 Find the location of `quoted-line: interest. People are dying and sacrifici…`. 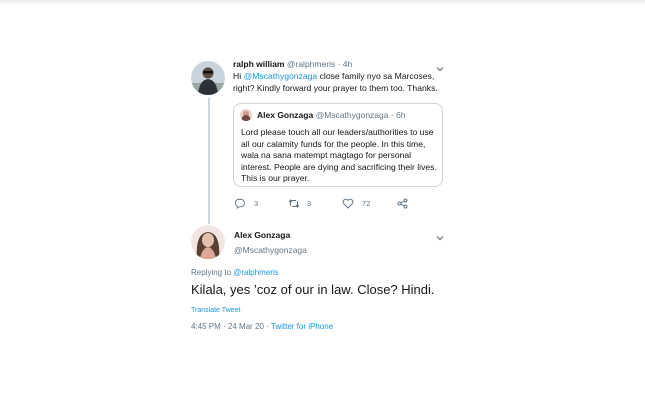

quoted-line: interest. People are dying and sacrifici… is located at coordinates (339, 166).